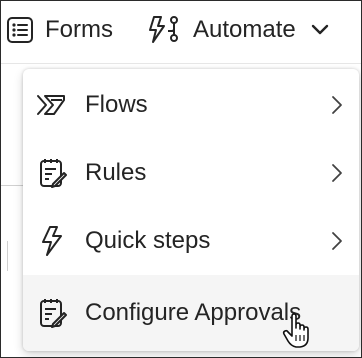  What do you see at coordinates (79, 29) in the screenshot?
I see `forms-label: Forms` at bounding box center [79, 29].